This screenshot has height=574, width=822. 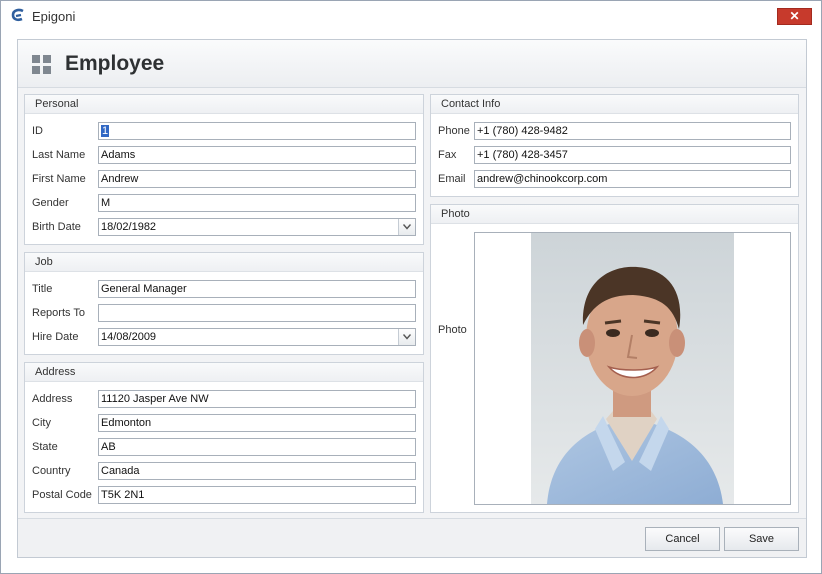 What do you see at coordinates (51, 471) in the screenshot?
I see `country-label: Country` at bounding box center [51, 471].